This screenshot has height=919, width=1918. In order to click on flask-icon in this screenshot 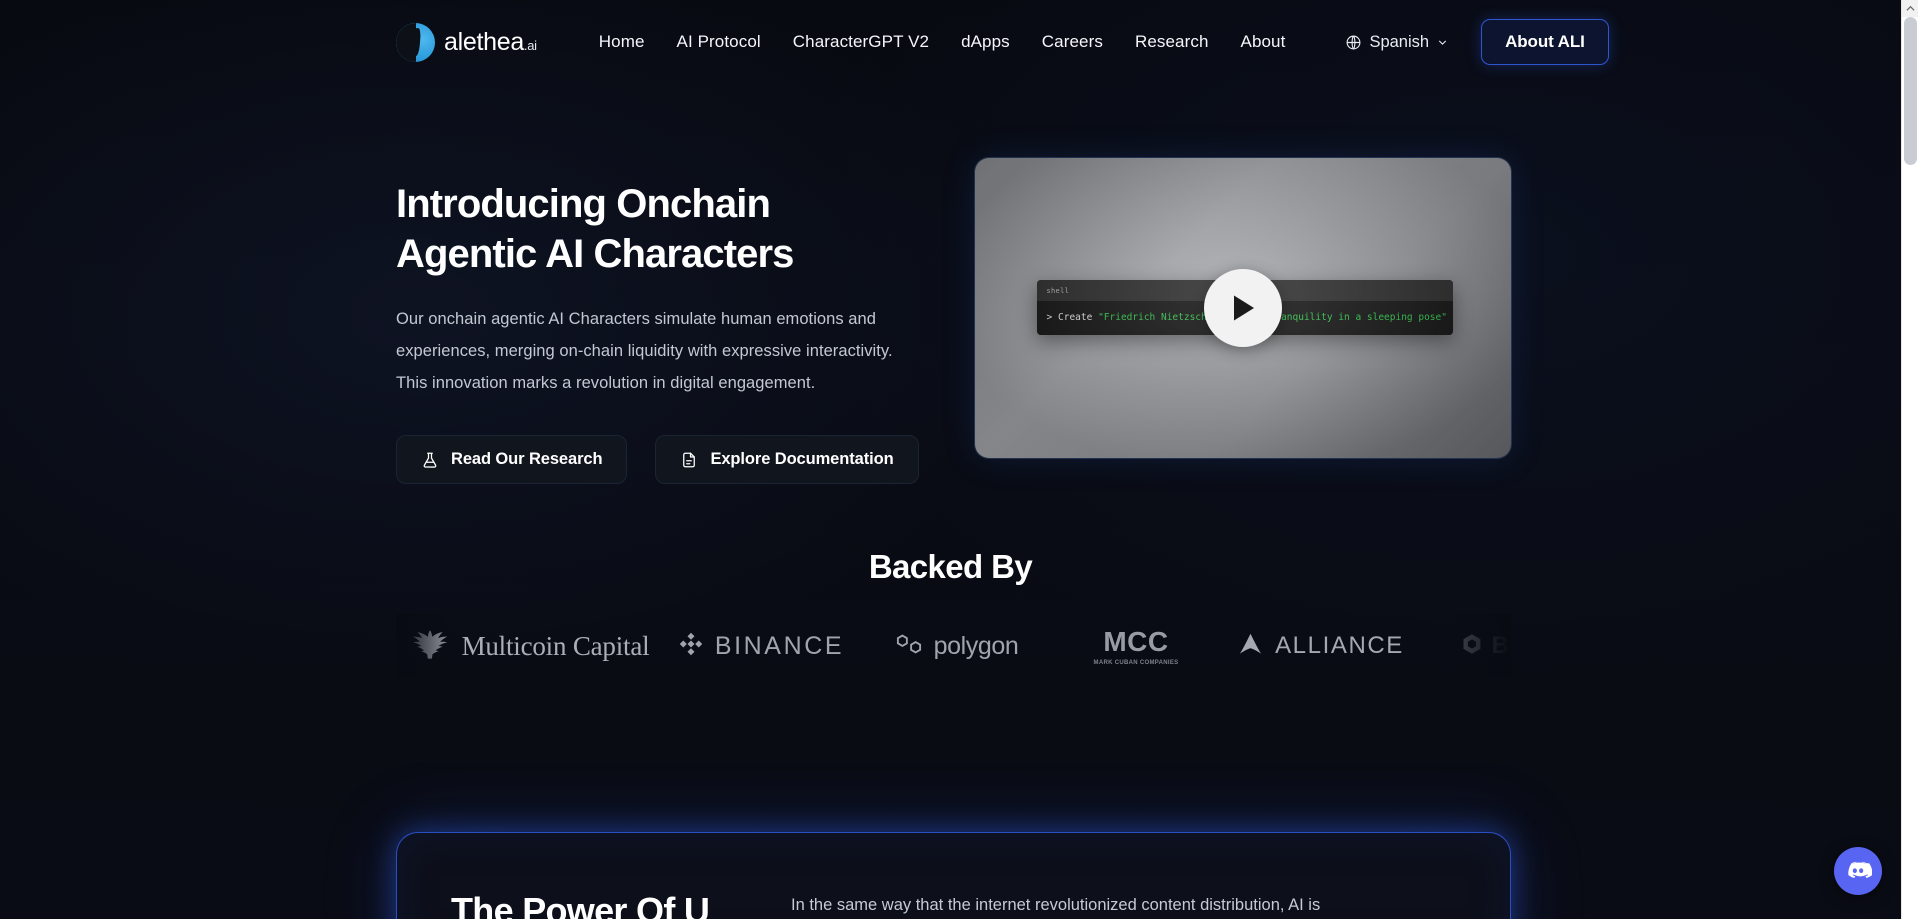, I will do `click(430, 460)`.